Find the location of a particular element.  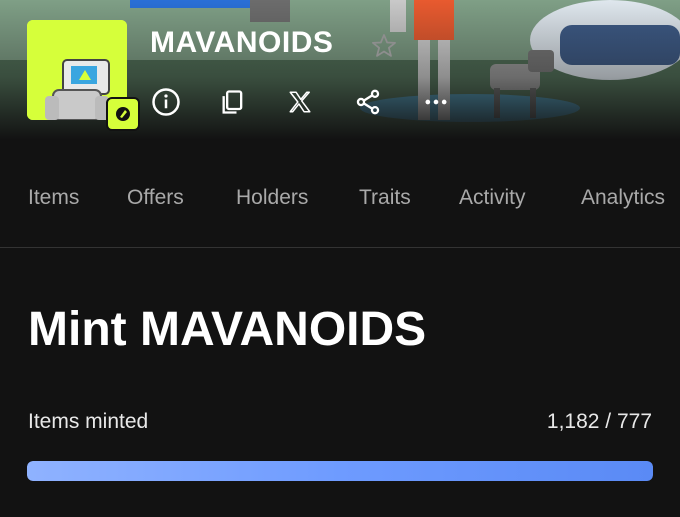

share-button is located at coordinates (368, 102).